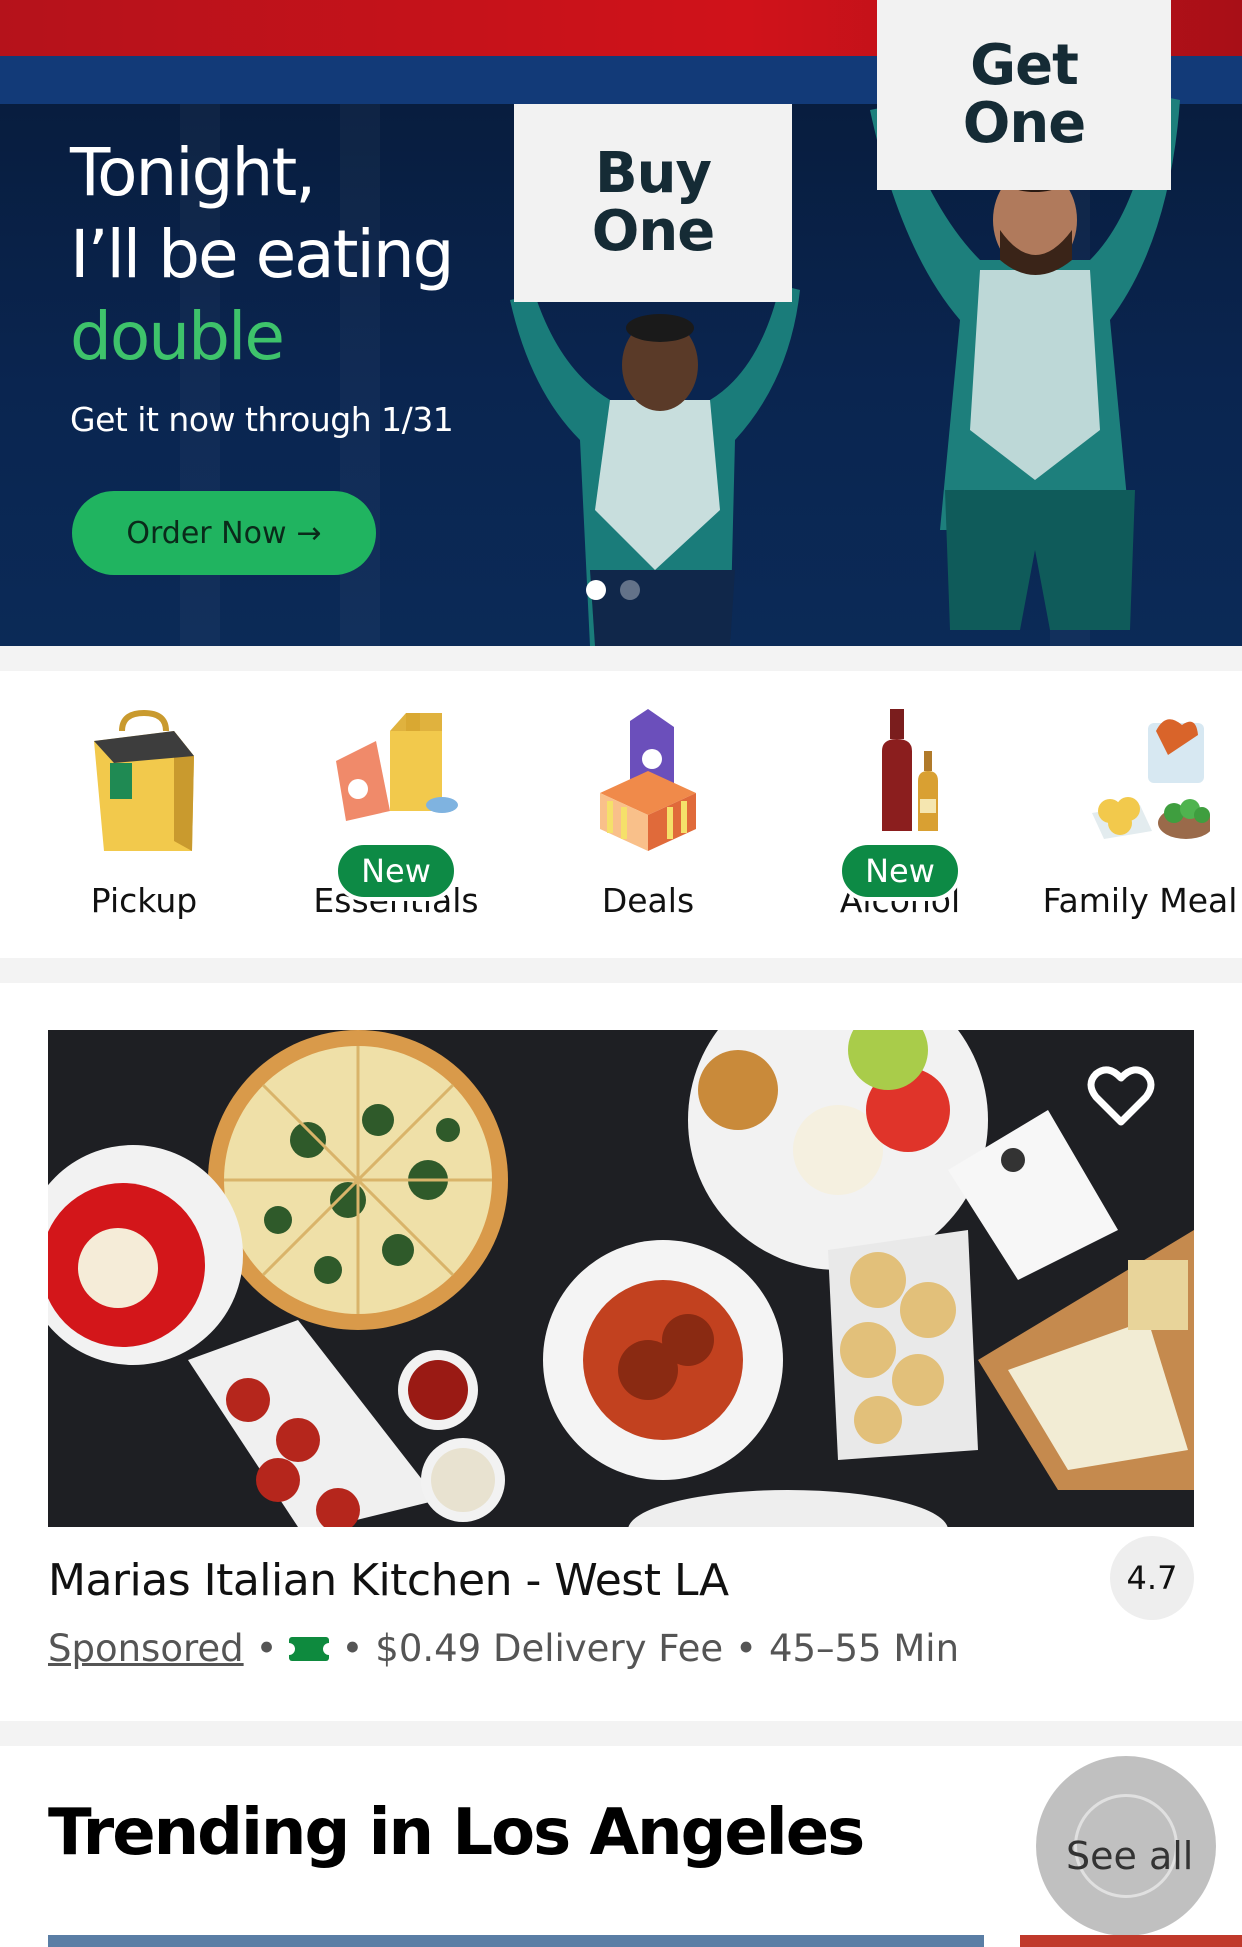 Image resolution: width=1242 pixels, height=1947 pixels. Describe the element at coordinates (262, 419) in the screenshot. I see `banner-subtitle: Get it now through 1/31` at that location.